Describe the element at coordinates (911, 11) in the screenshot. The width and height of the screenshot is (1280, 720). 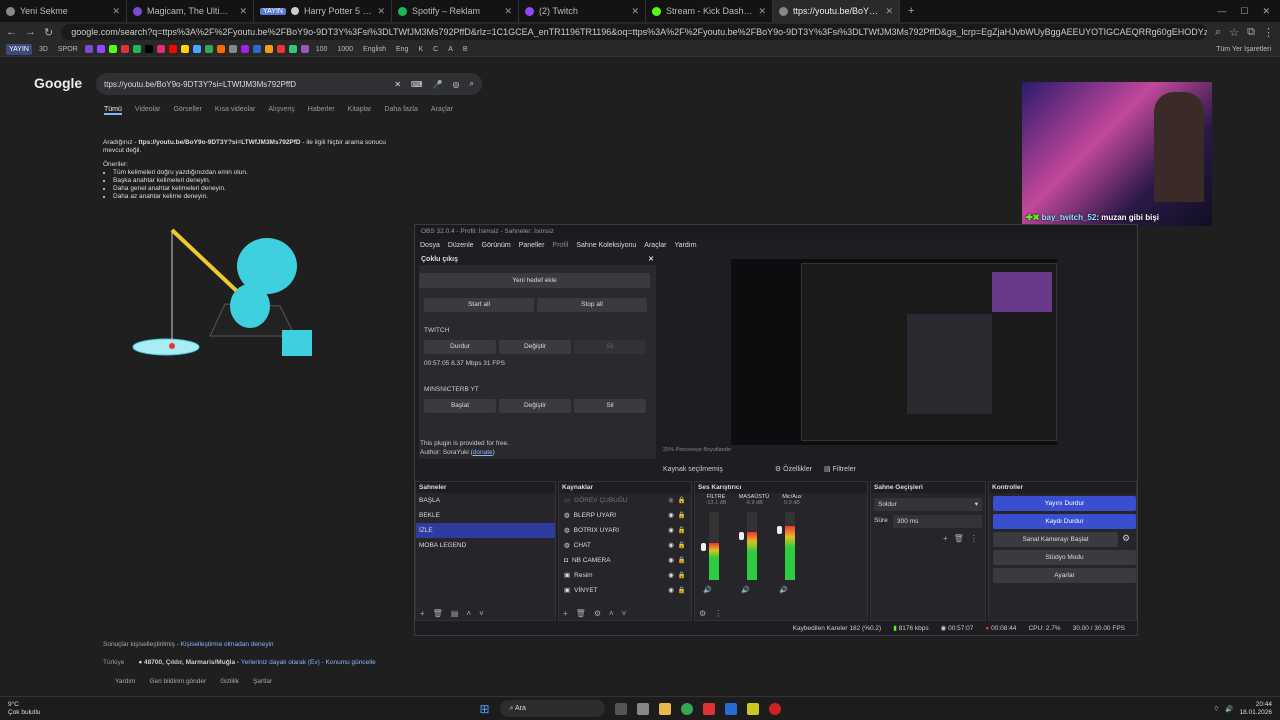
I see `new-tab-button: +` at that location.